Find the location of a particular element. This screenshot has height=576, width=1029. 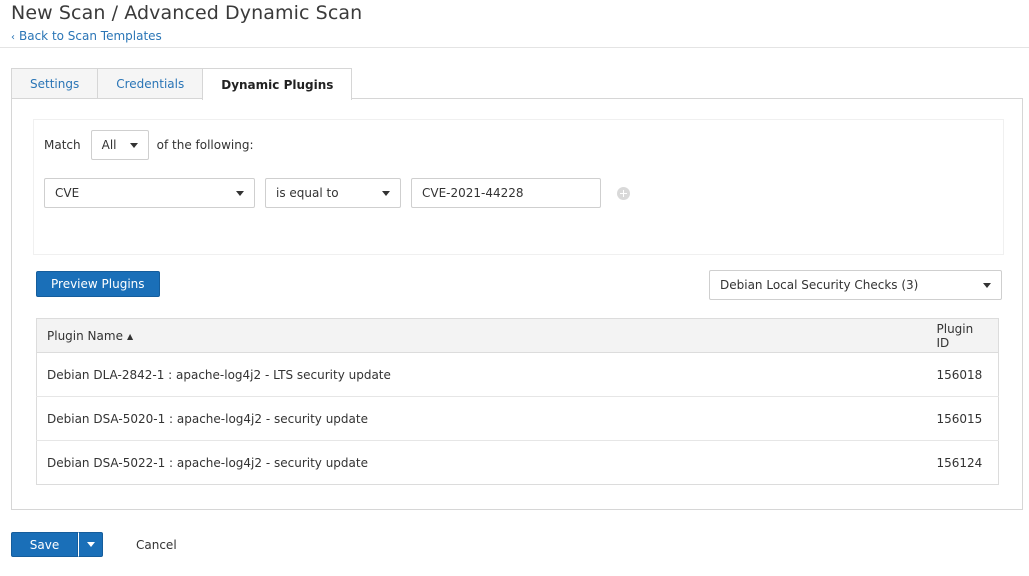

preview-plugins-button: Preview Plugins is located at coordinates (98, 284).